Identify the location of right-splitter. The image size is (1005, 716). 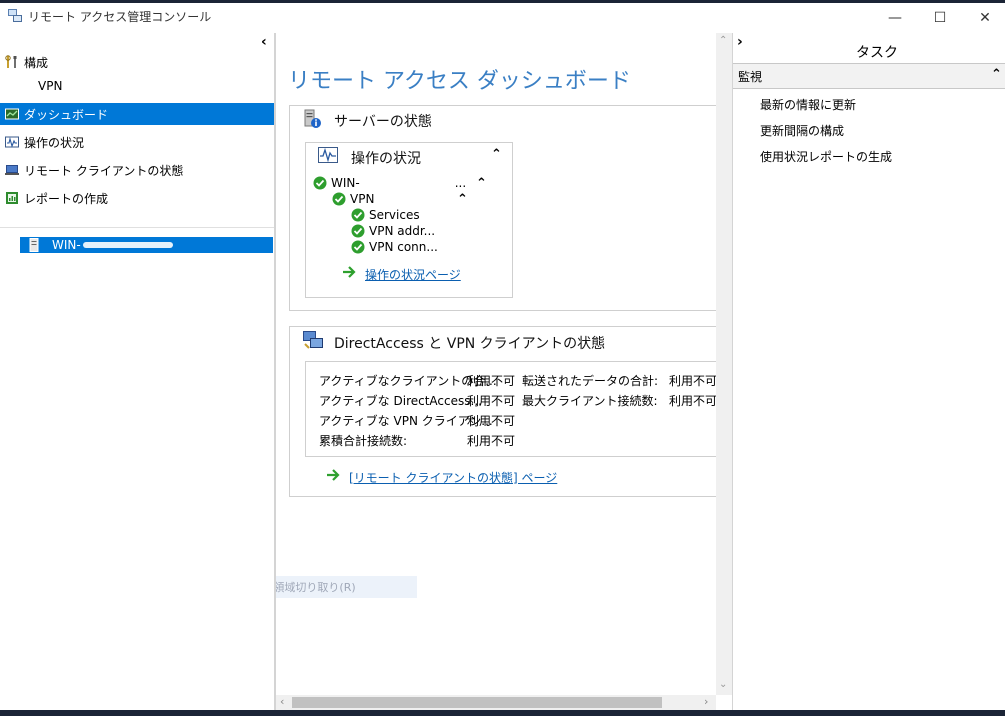
(732, 371).